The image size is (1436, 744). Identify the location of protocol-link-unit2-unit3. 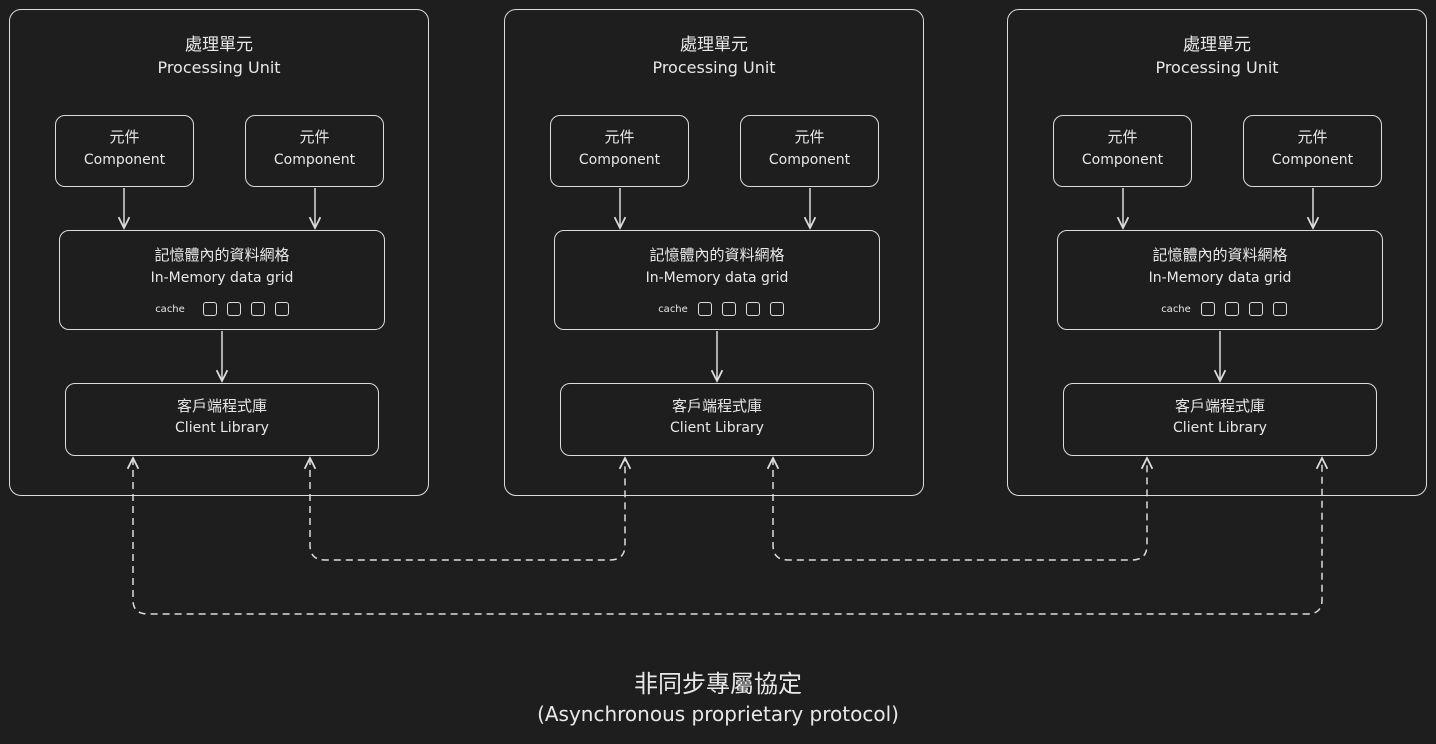
(960, 509).